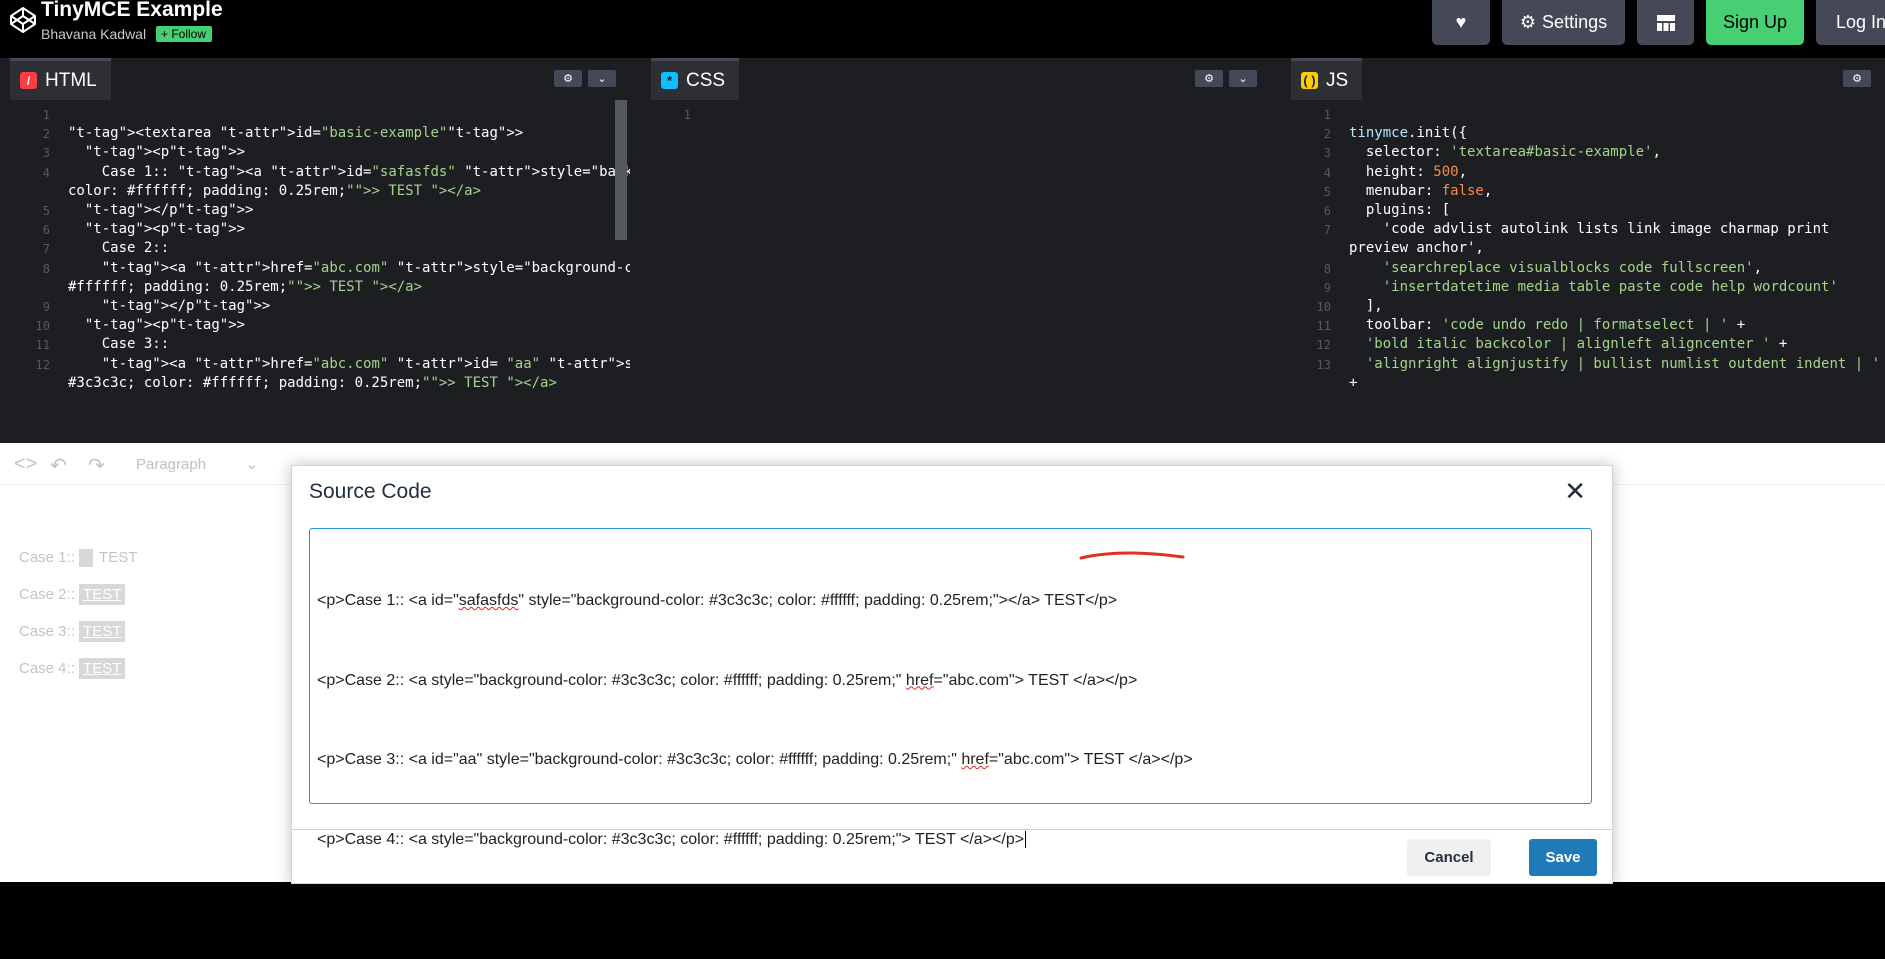  Describe the element at coordinates (28, 80) in the screenshot. I see `html-badge-icon: /` at that location.